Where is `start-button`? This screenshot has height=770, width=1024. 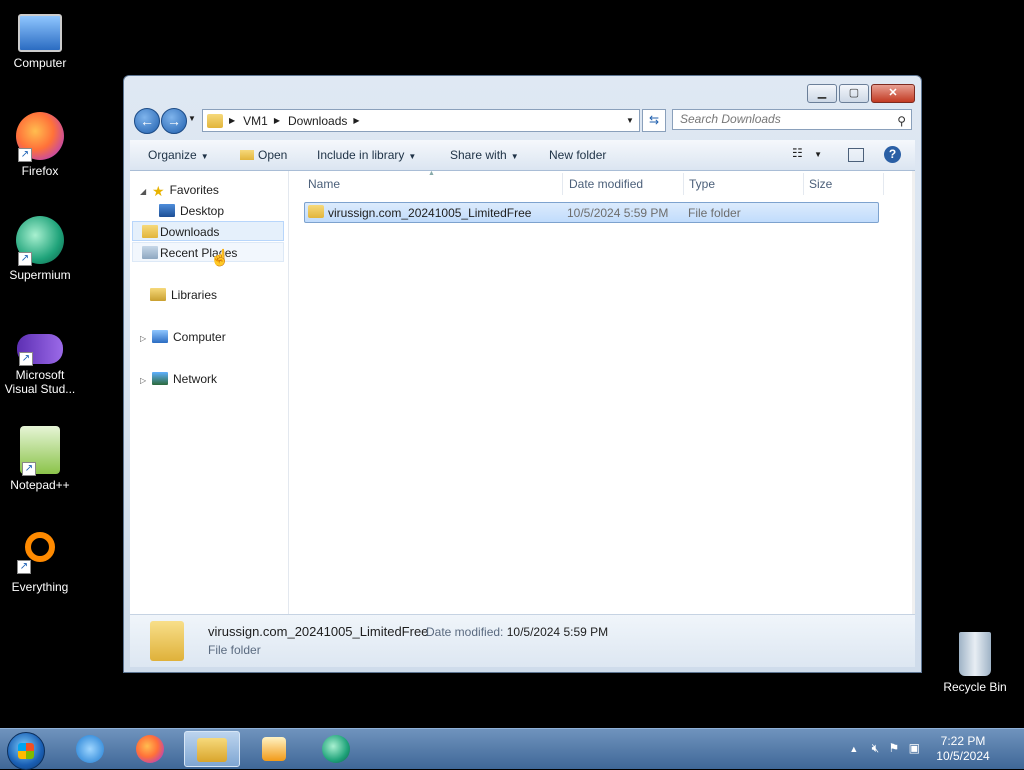 start-button is located at coordinates (26, 751).